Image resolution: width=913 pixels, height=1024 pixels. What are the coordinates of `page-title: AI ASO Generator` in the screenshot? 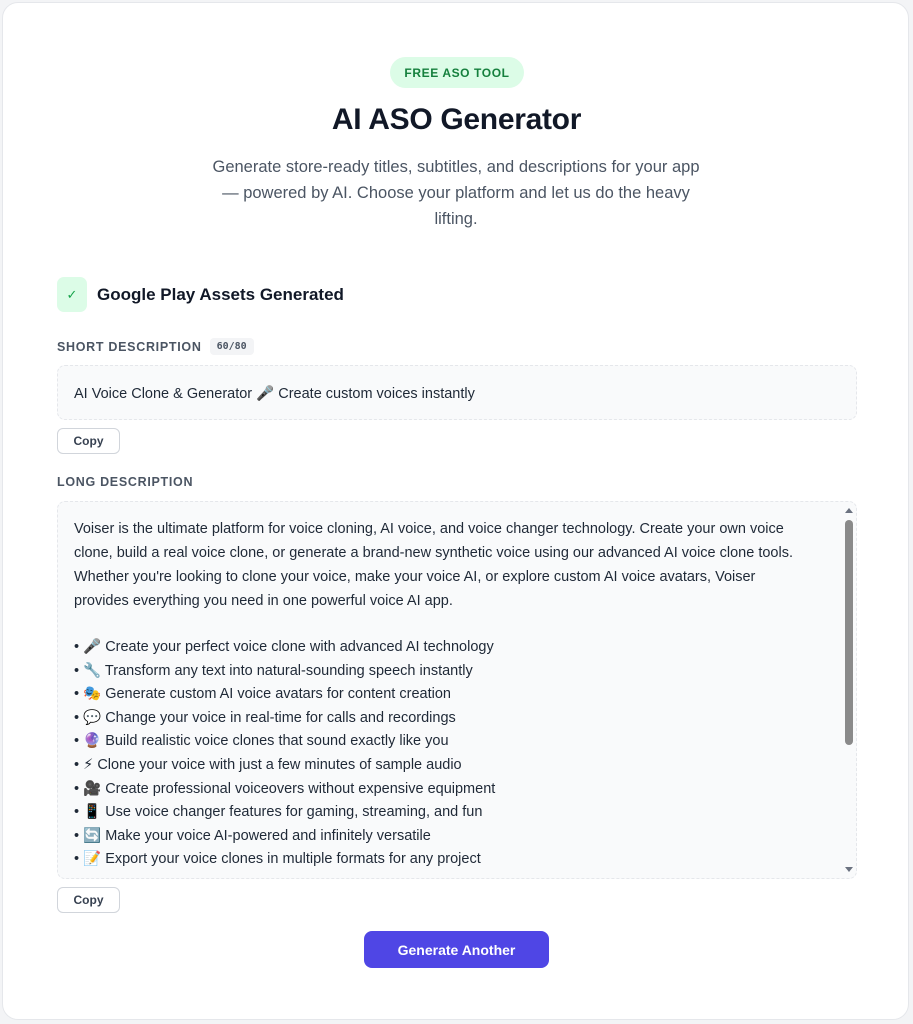 It's located at (456, 119).